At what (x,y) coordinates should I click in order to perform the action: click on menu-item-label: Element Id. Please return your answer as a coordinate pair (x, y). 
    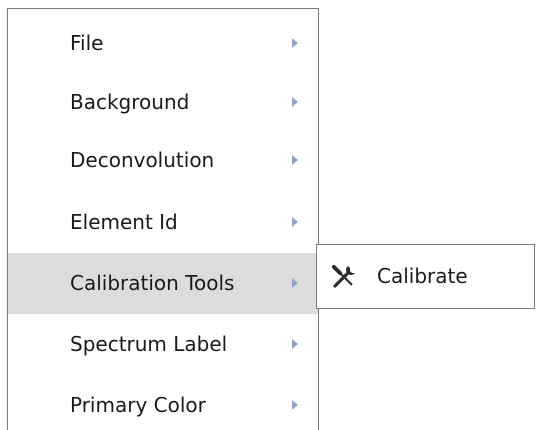
    Looking at the image, I should click on (124, 222).